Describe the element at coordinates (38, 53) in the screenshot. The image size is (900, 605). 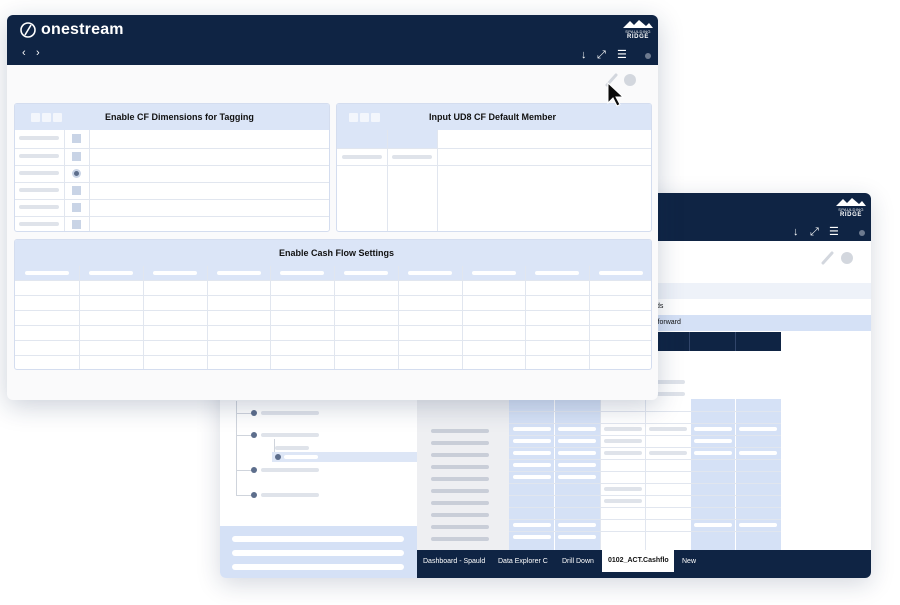
I see `forward-arrow-icon: ›` at that location.